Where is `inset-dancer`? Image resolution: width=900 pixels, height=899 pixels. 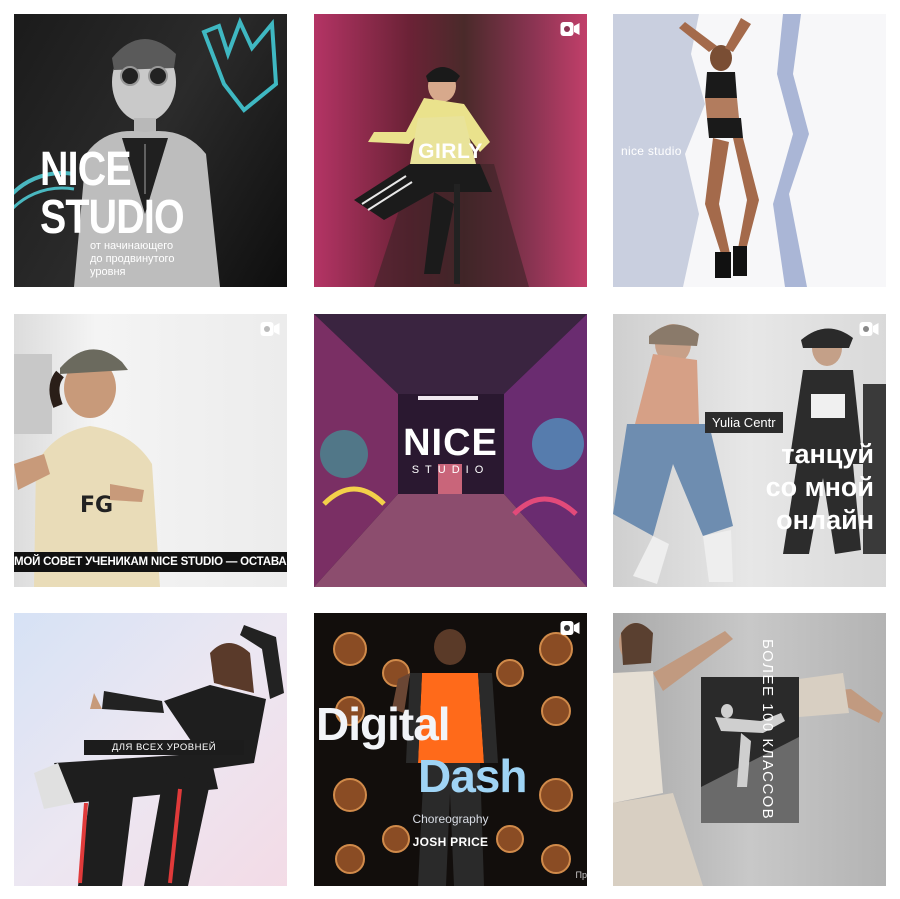 inset-dancer is located at coordinates (750, 750).